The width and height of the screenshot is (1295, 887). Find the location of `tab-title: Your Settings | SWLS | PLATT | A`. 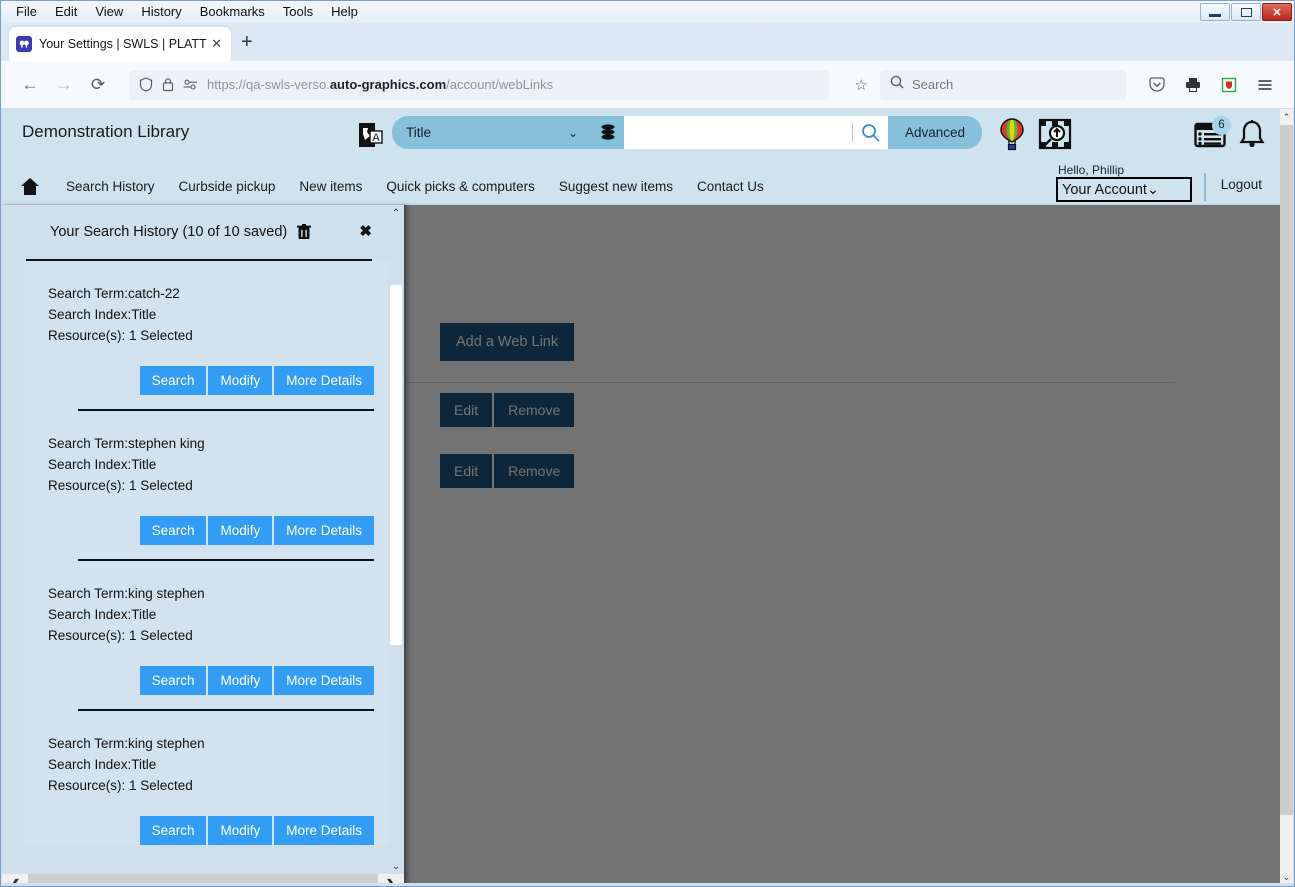

tab-title: Your Settings | SWLS | PLATT | A is located at coordinates (124, 44).